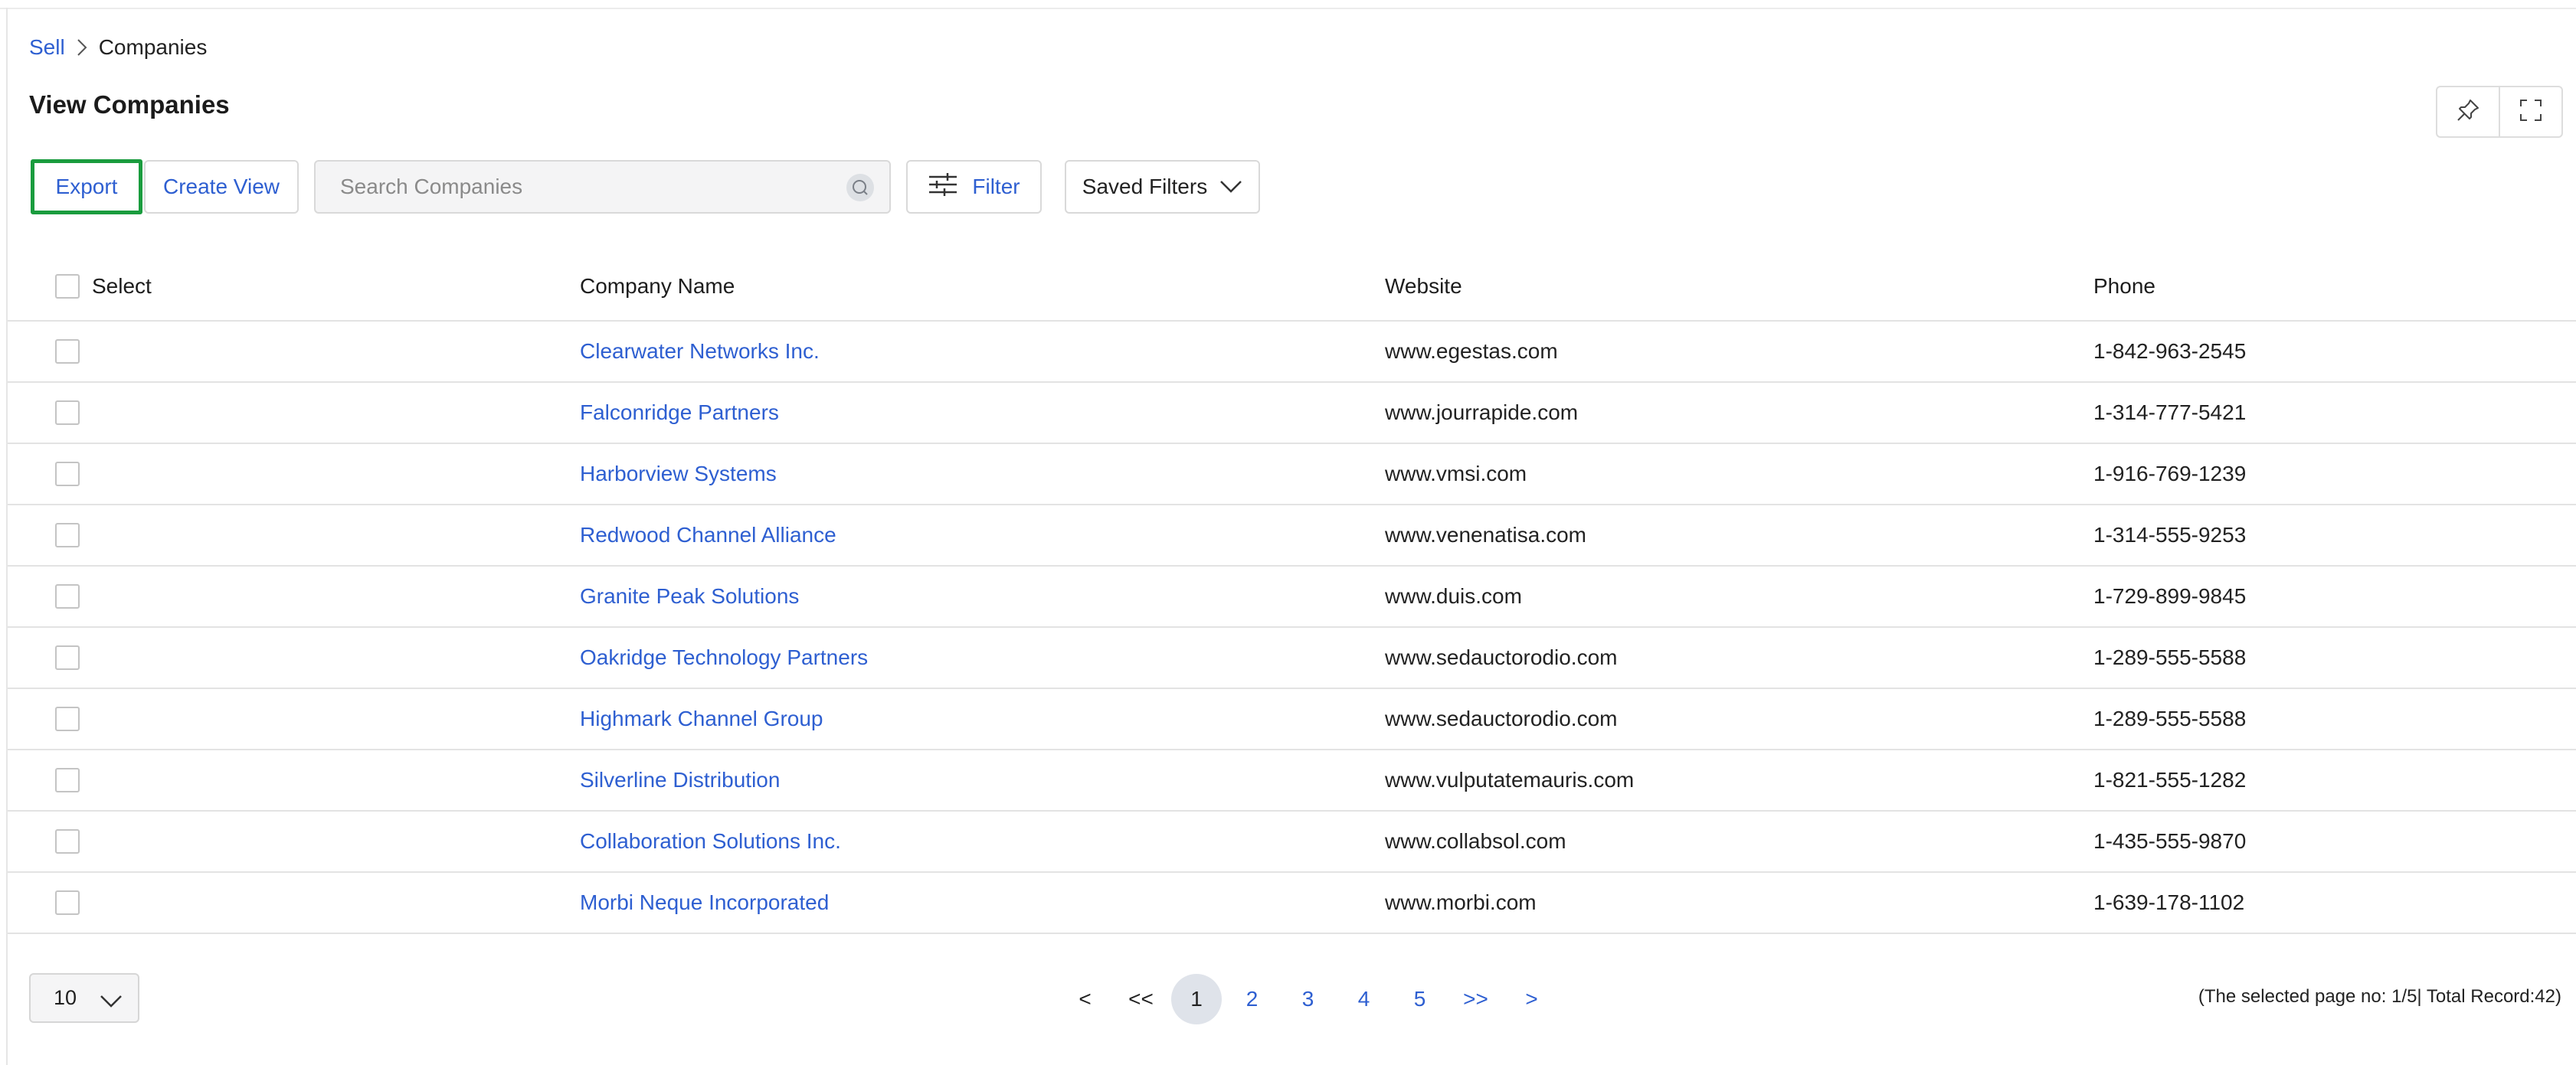 The height and width of the screenshot is (1065, 2576). Describe the element at coordinates (680, 780) in the screenshot. I see `company-name-link: Silverline Distribution` at that location.